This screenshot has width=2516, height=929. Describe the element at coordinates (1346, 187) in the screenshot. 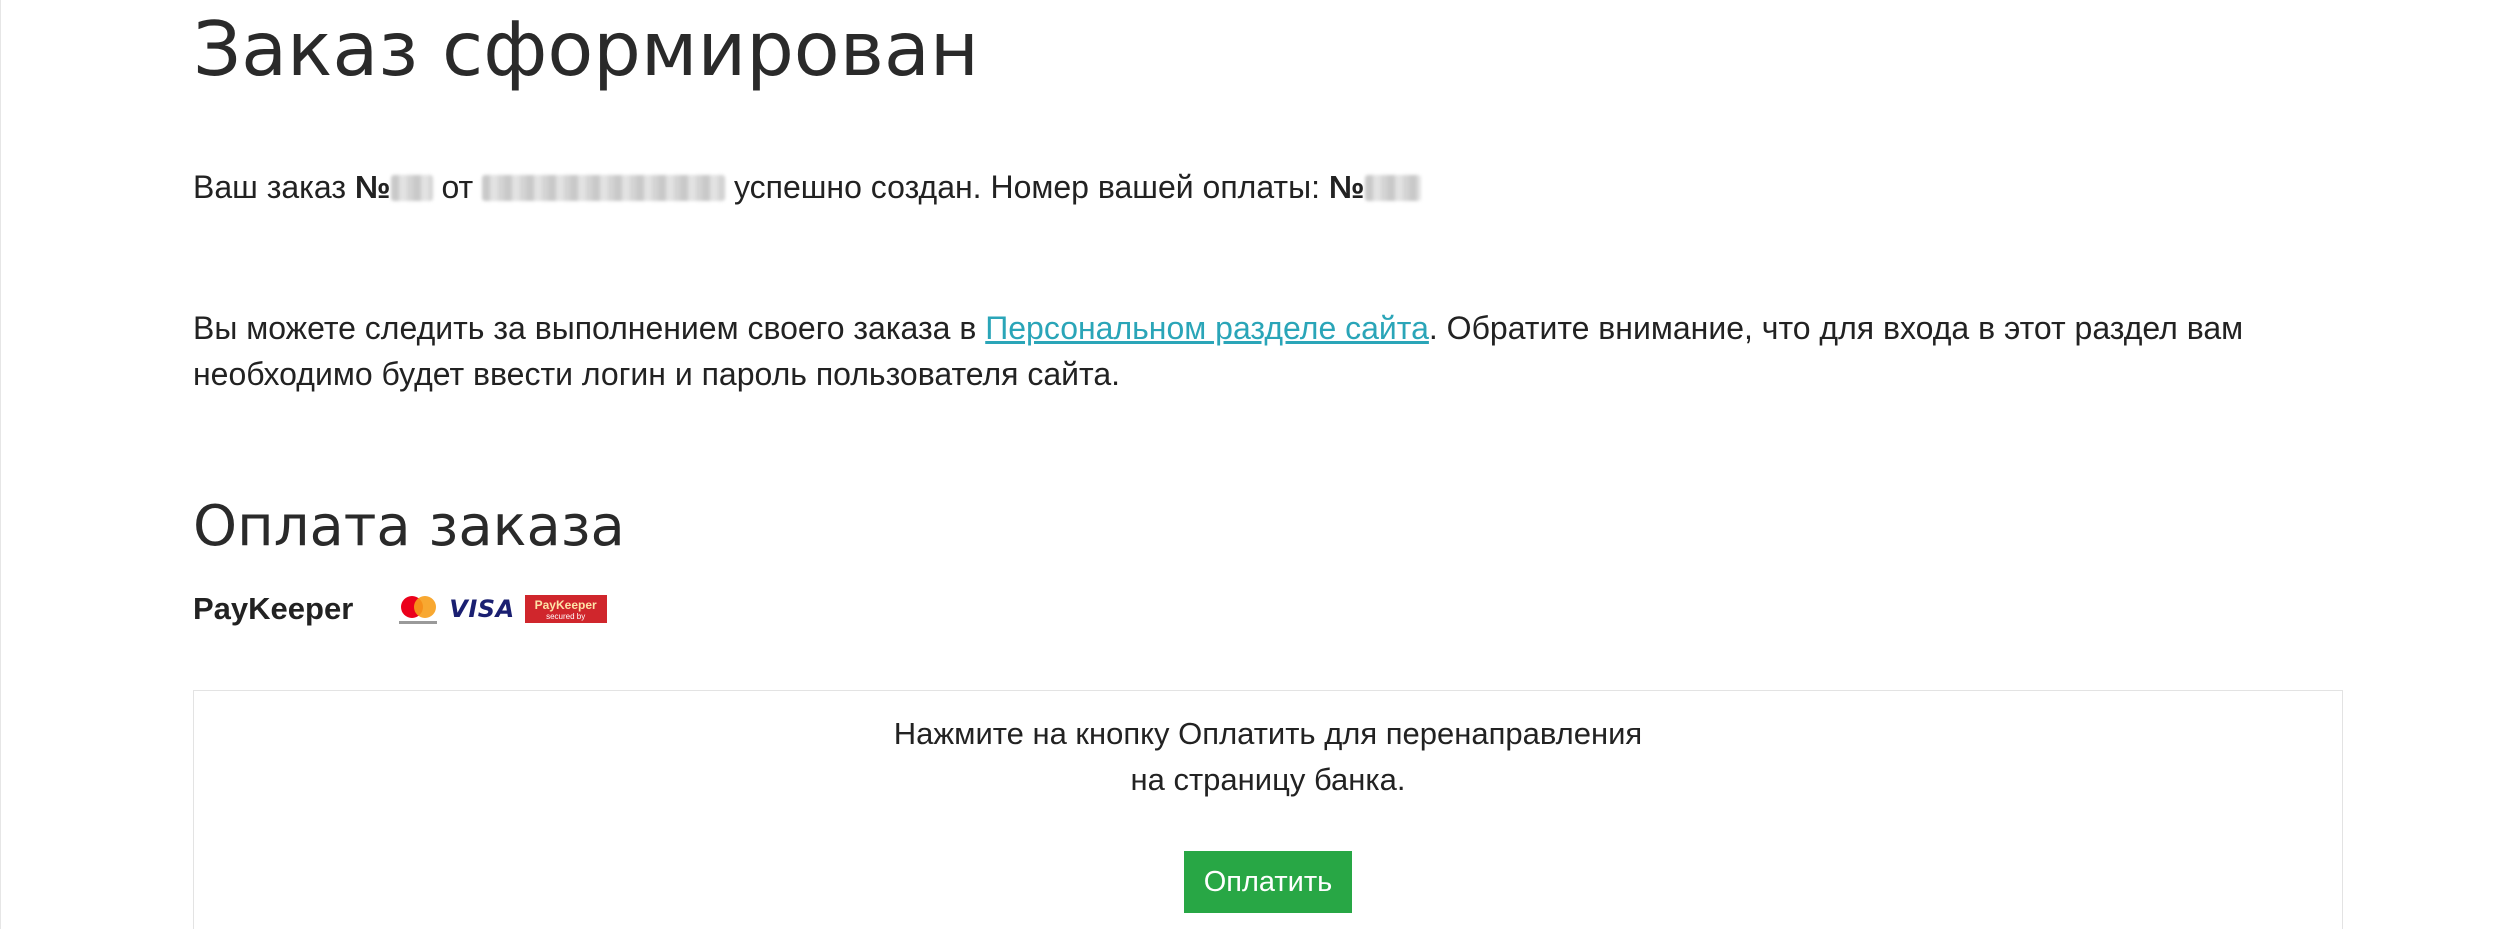

I see `payment-number-label: №` at that location.